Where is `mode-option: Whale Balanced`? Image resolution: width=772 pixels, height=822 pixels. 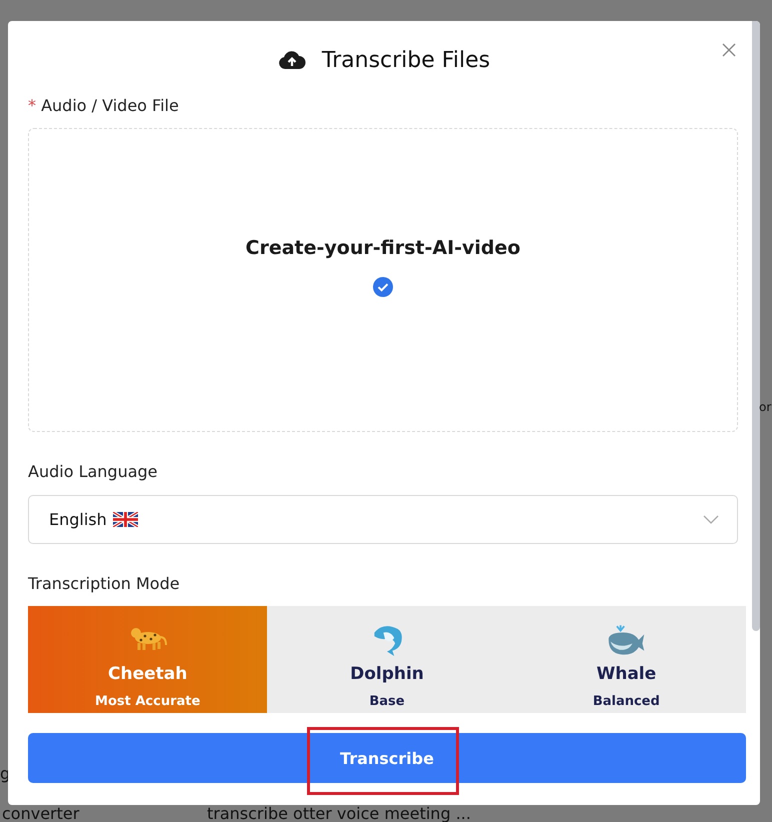 mode-option: Whale Balanced is located at coordinates (626, 659).